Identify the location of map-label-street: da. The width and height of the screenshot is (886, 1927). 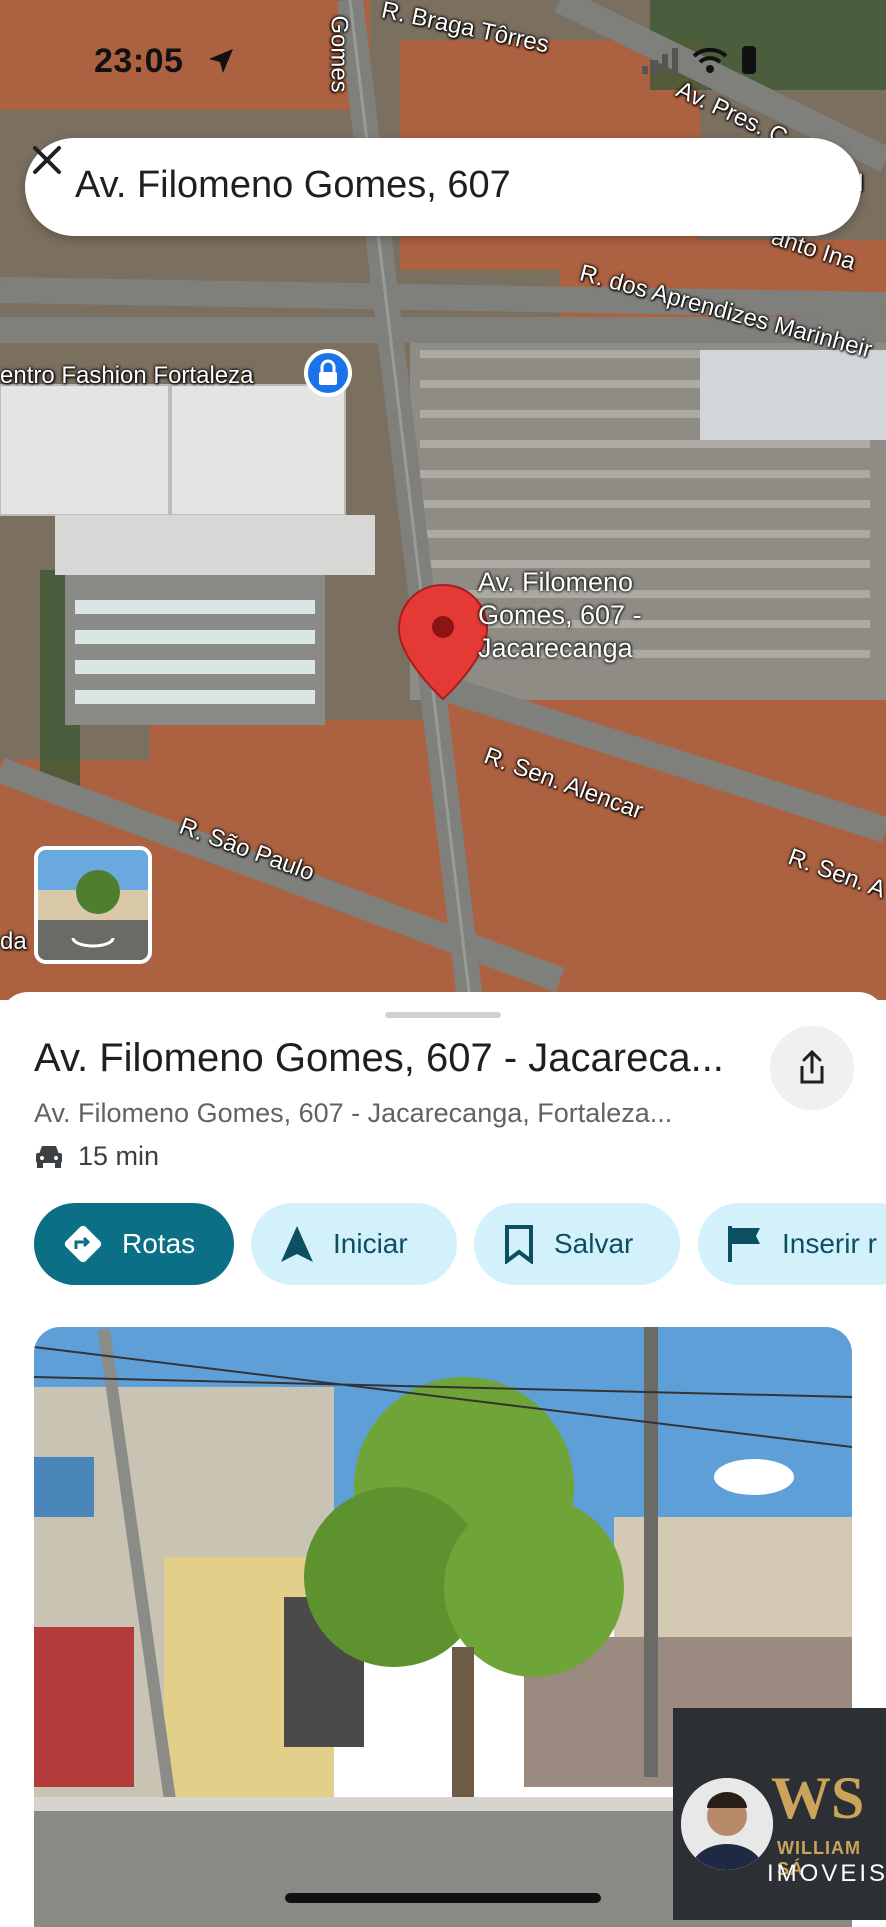
(13, 941).